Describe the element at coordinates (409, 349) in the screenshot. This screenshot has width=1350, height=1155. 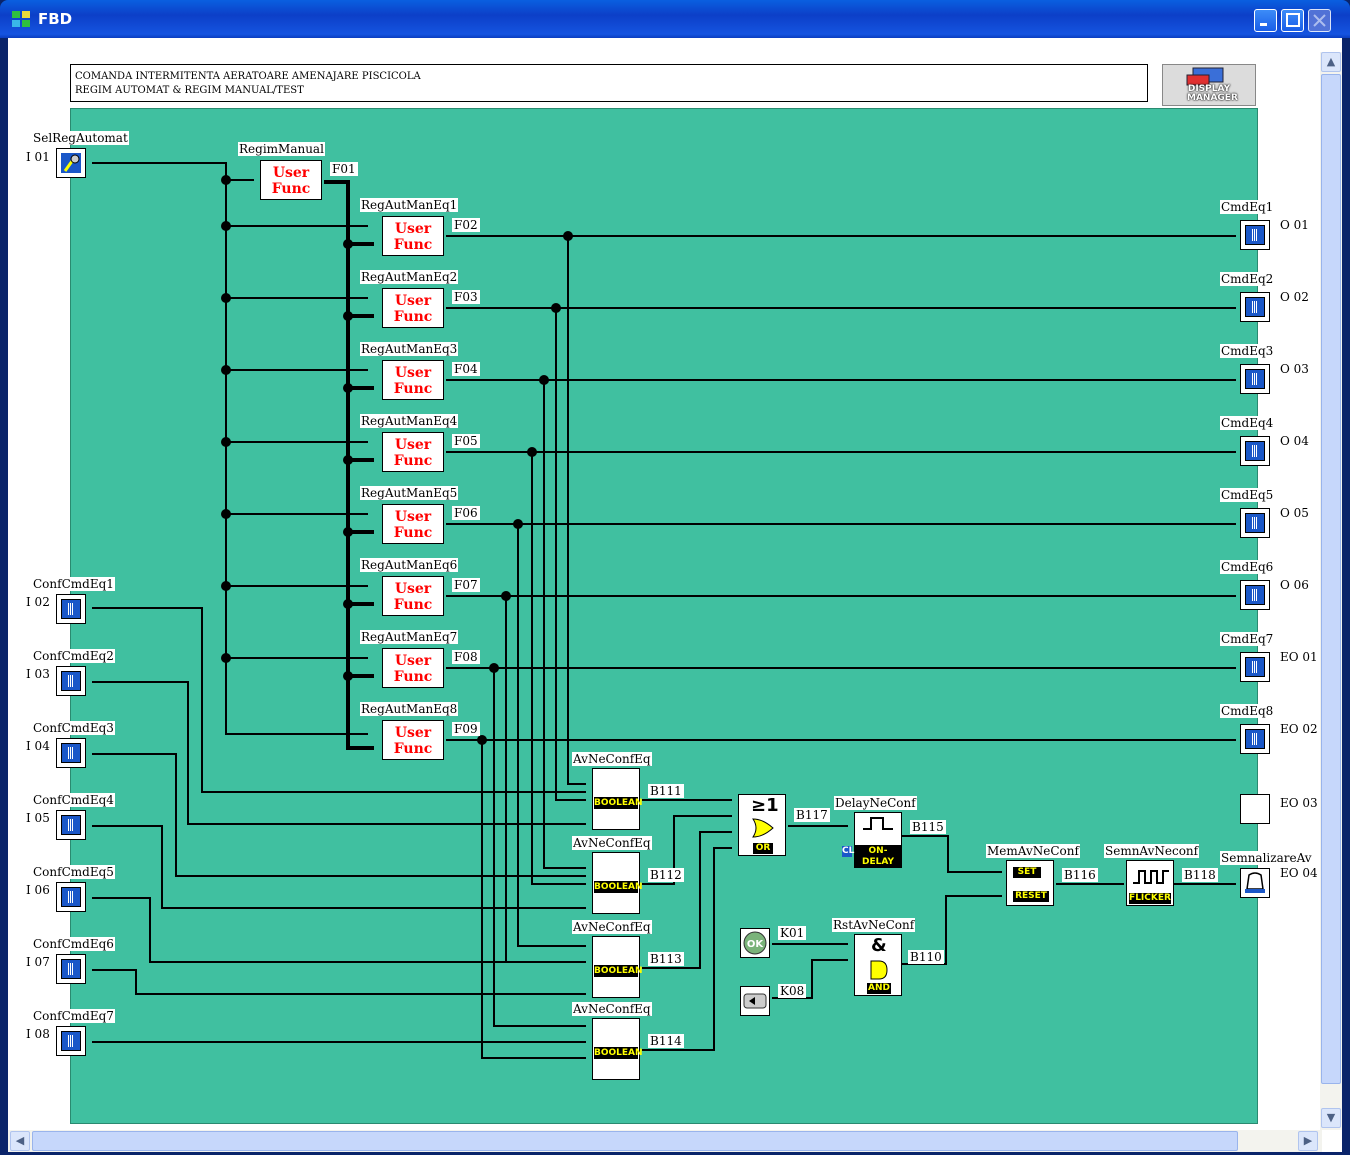
I see `user-func-name: RegAutManEq3` at that location.